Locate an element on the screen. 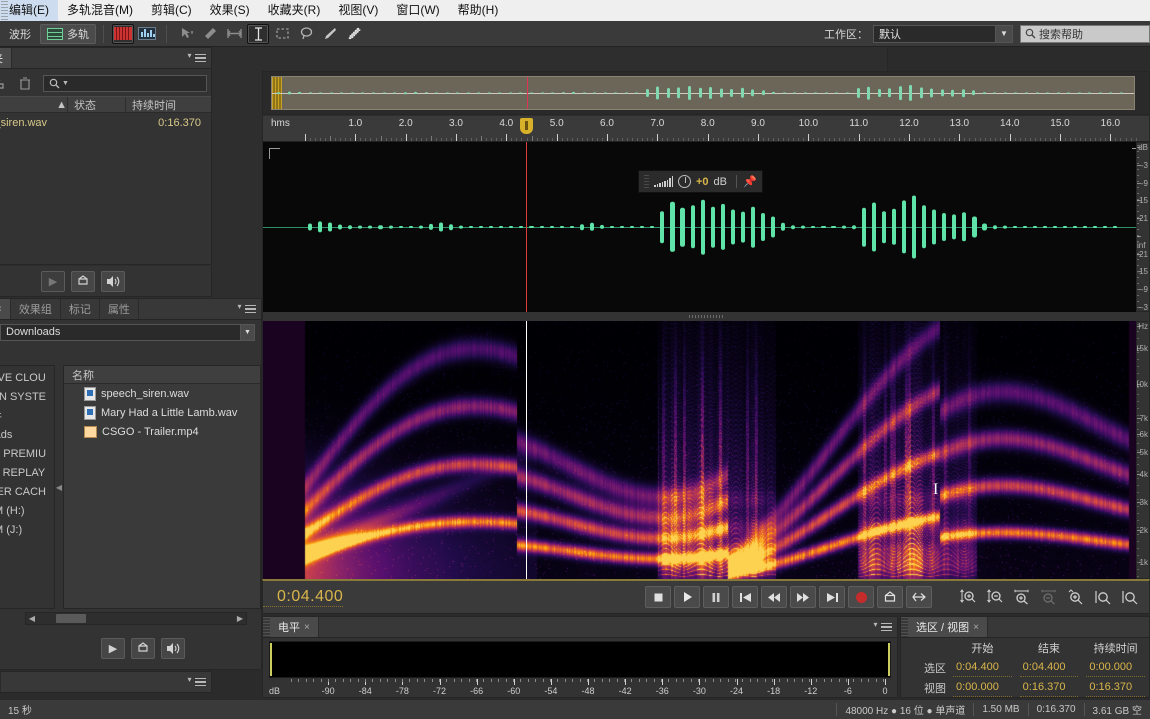 This screenshot has width=1150, height=719. tab-files: 文件 × is located at coordinates (5, 309).